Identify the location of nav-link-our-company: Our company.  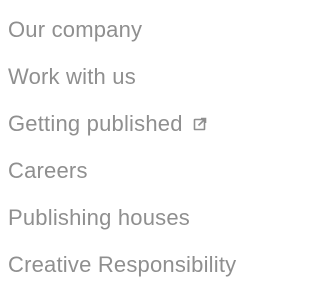
(122, 29).